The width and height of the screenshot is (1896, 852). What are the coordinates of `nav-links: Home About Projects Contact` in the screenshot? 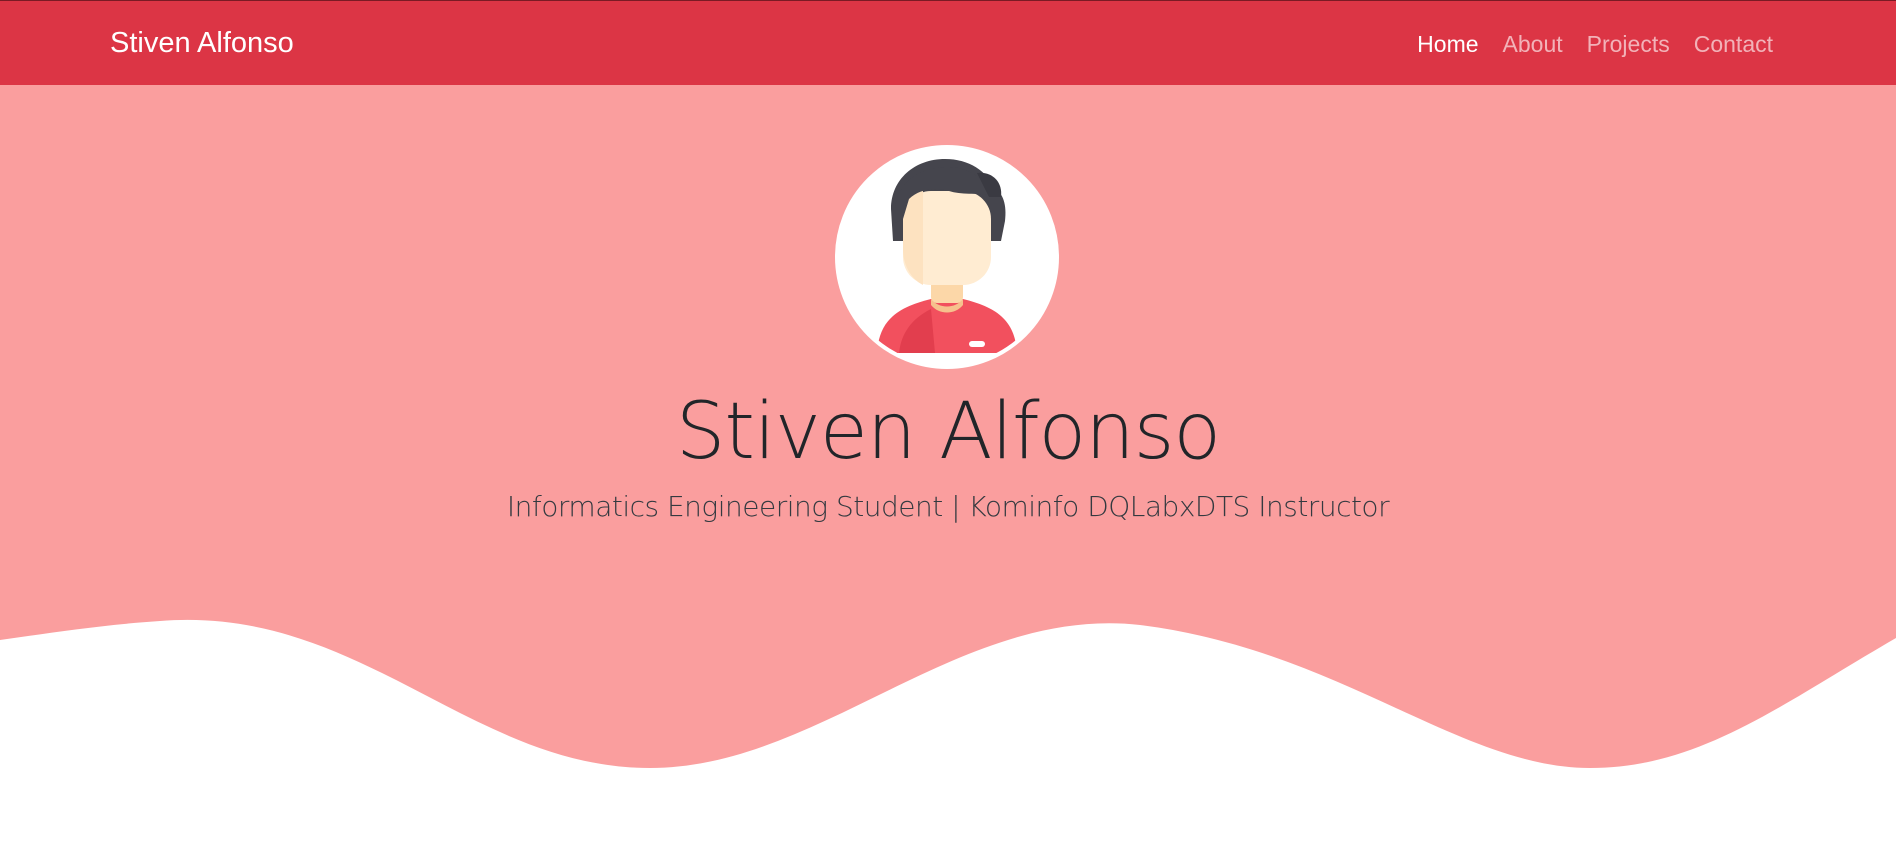 It's located at (1595, 44).